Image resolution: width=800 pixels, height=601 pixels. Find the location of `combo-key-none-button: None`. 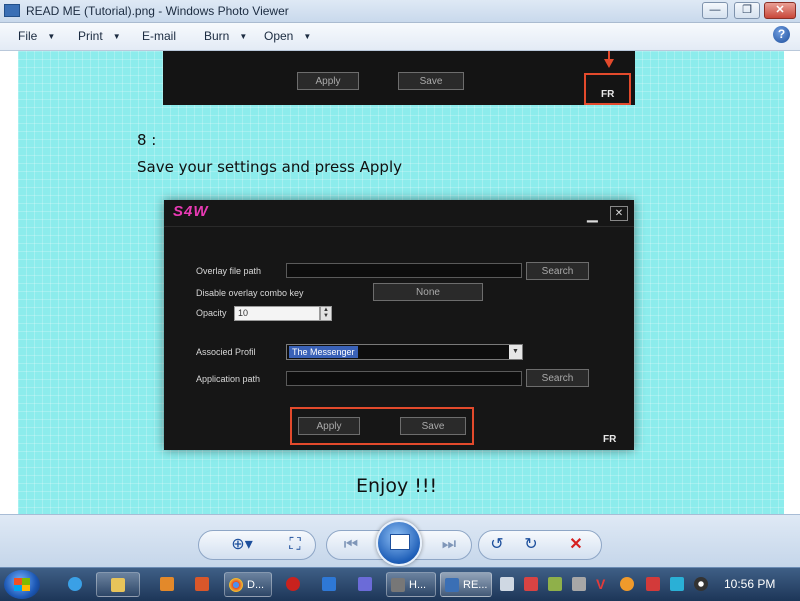

combo-key-none-button: None is located at coordinates (428, 292).